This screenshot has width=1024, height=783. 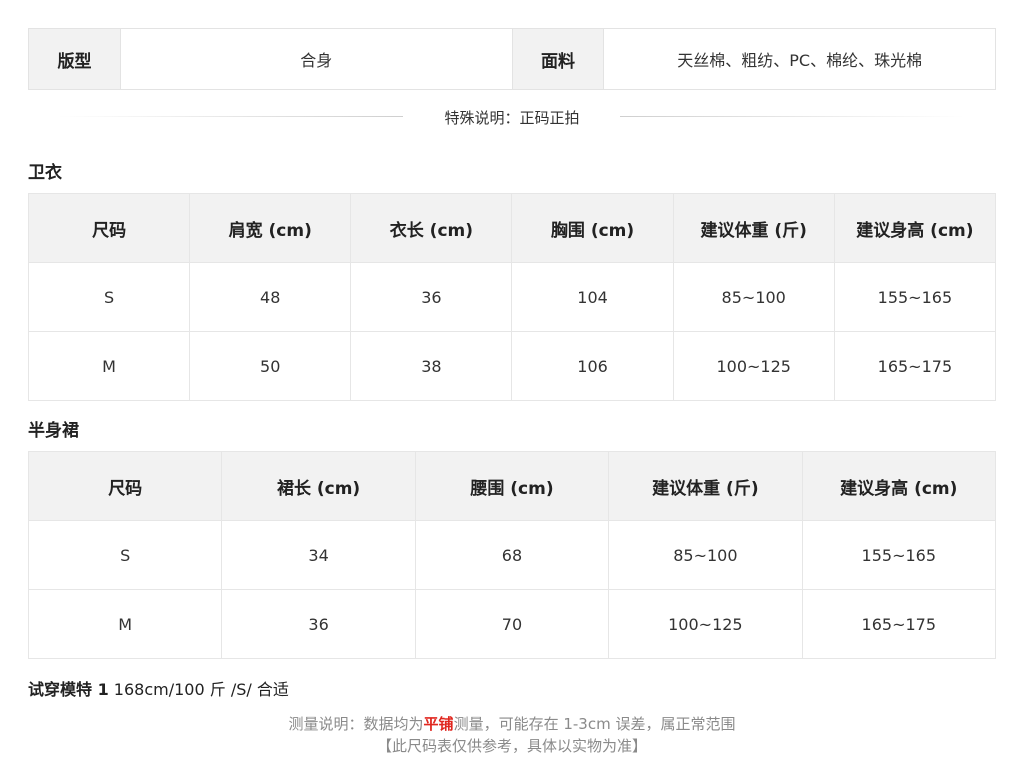 What do you see at coordinates (438, 724) in the screenshot?
I see `note-highlight: 平铺` at bounding box center [438, 724].